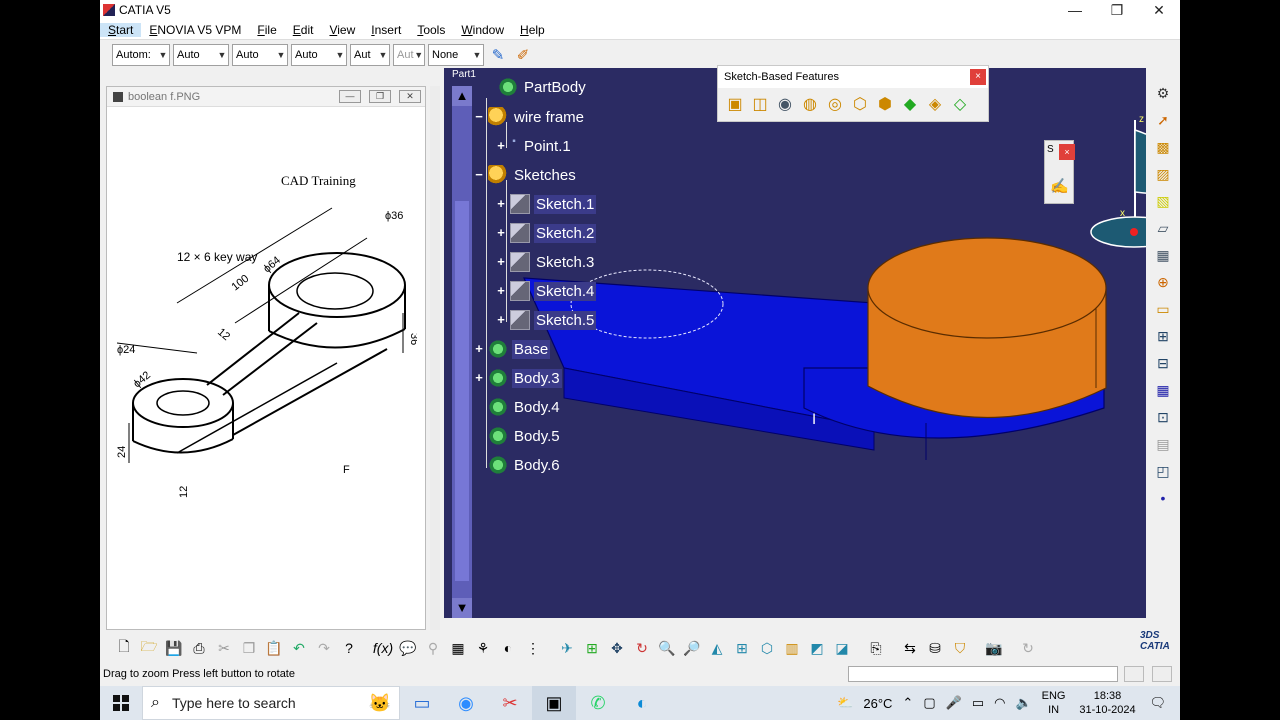 This screenshot has height=720, width=1280. I want to click on zoom-app-icon: ◉, so click(466, 703).